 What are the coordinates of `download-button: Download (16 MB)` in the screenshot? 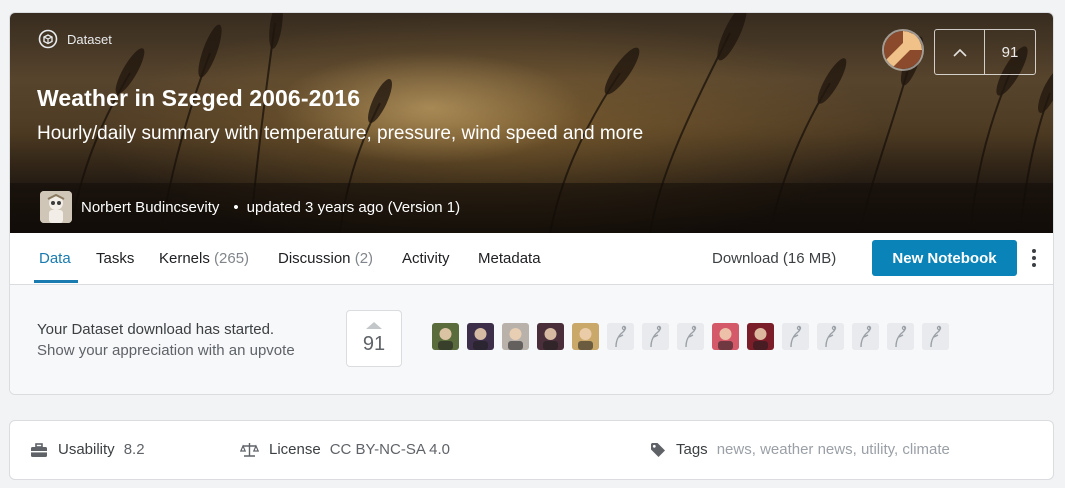 It's located at (774, 258).